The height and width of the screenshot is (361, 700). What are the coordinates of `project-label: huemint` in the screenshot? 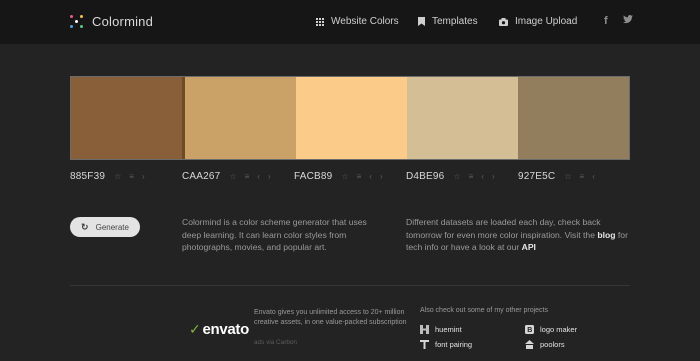 It's located at (448, 329).